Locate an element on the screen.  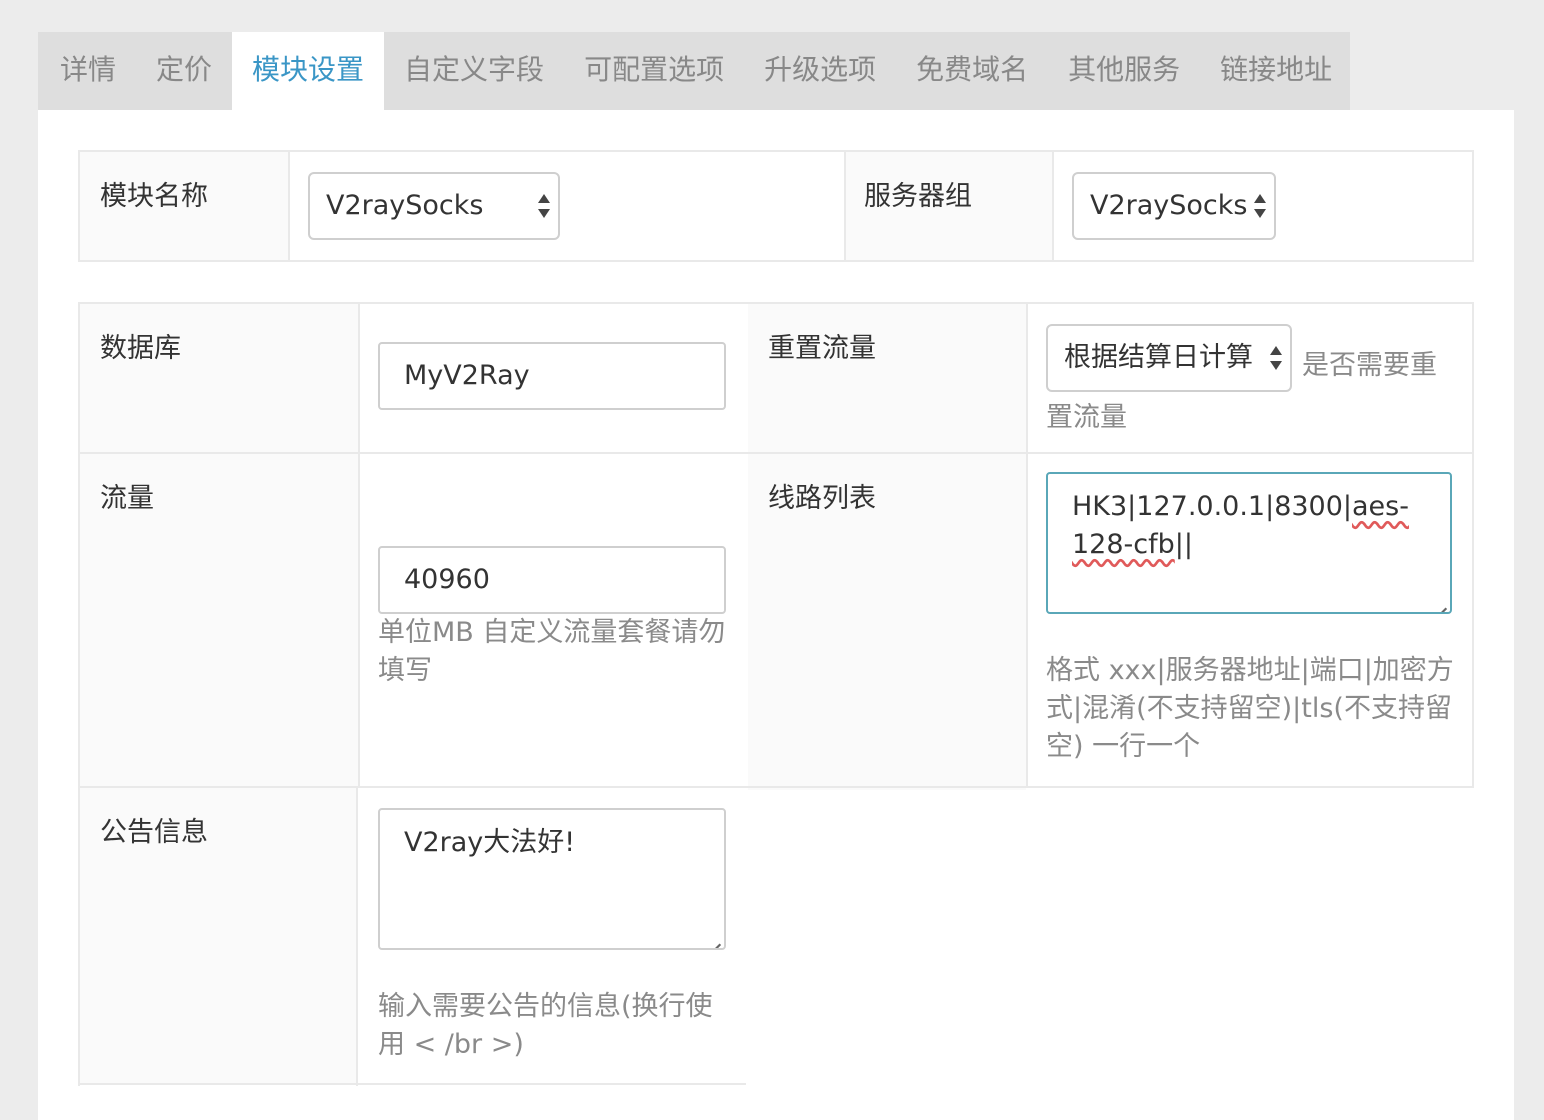
notice-help: 输入需要公告的信息(换行使用 < /br >) is located at coordinates (545, 1025).